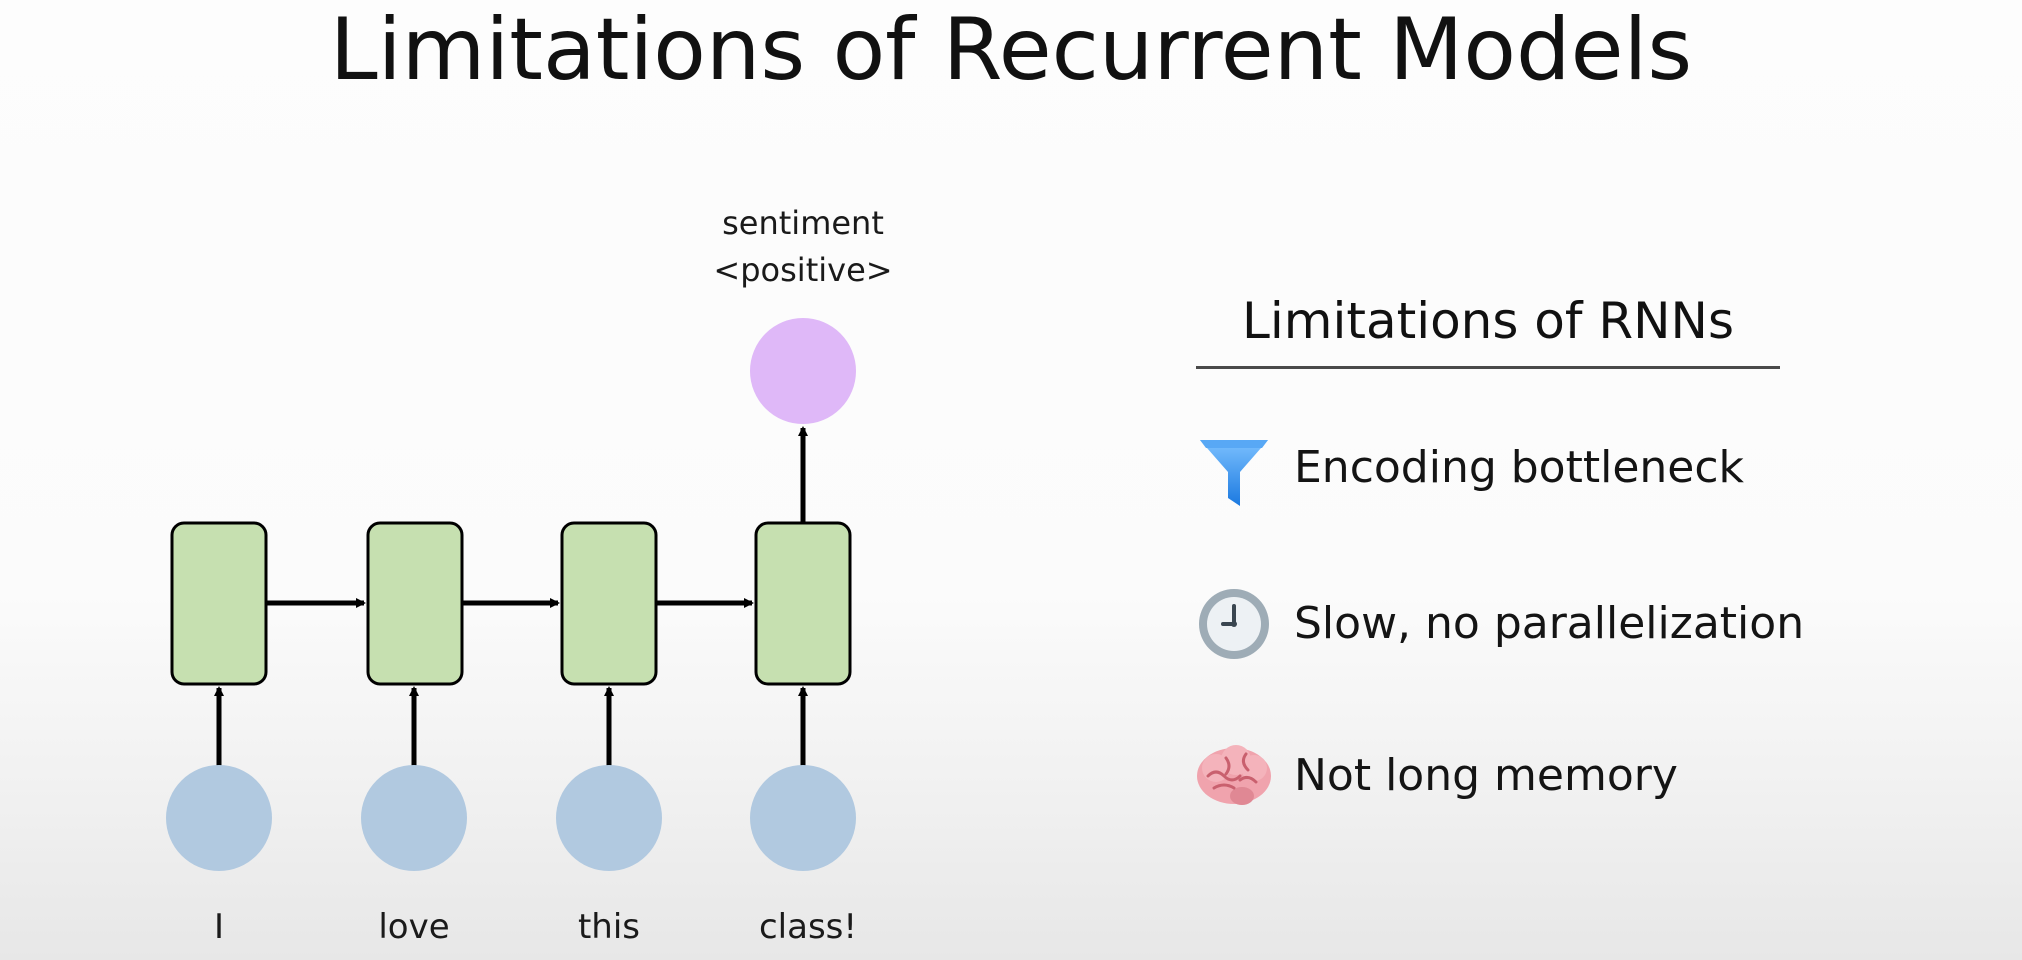 The width and height of the screenshot is (2022, 960). What do you see at coordinates (1488, 327) in the screenshot?
I see `panel-heading: Limitations of RNNs` at bounding box center [1488, 327].